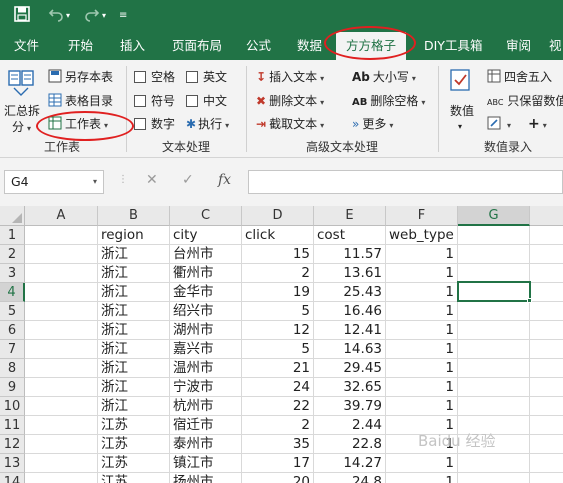  Describe the element at coordinates (350, 349) in the screenshot. I see `cell-e7: 14.63` at that location.